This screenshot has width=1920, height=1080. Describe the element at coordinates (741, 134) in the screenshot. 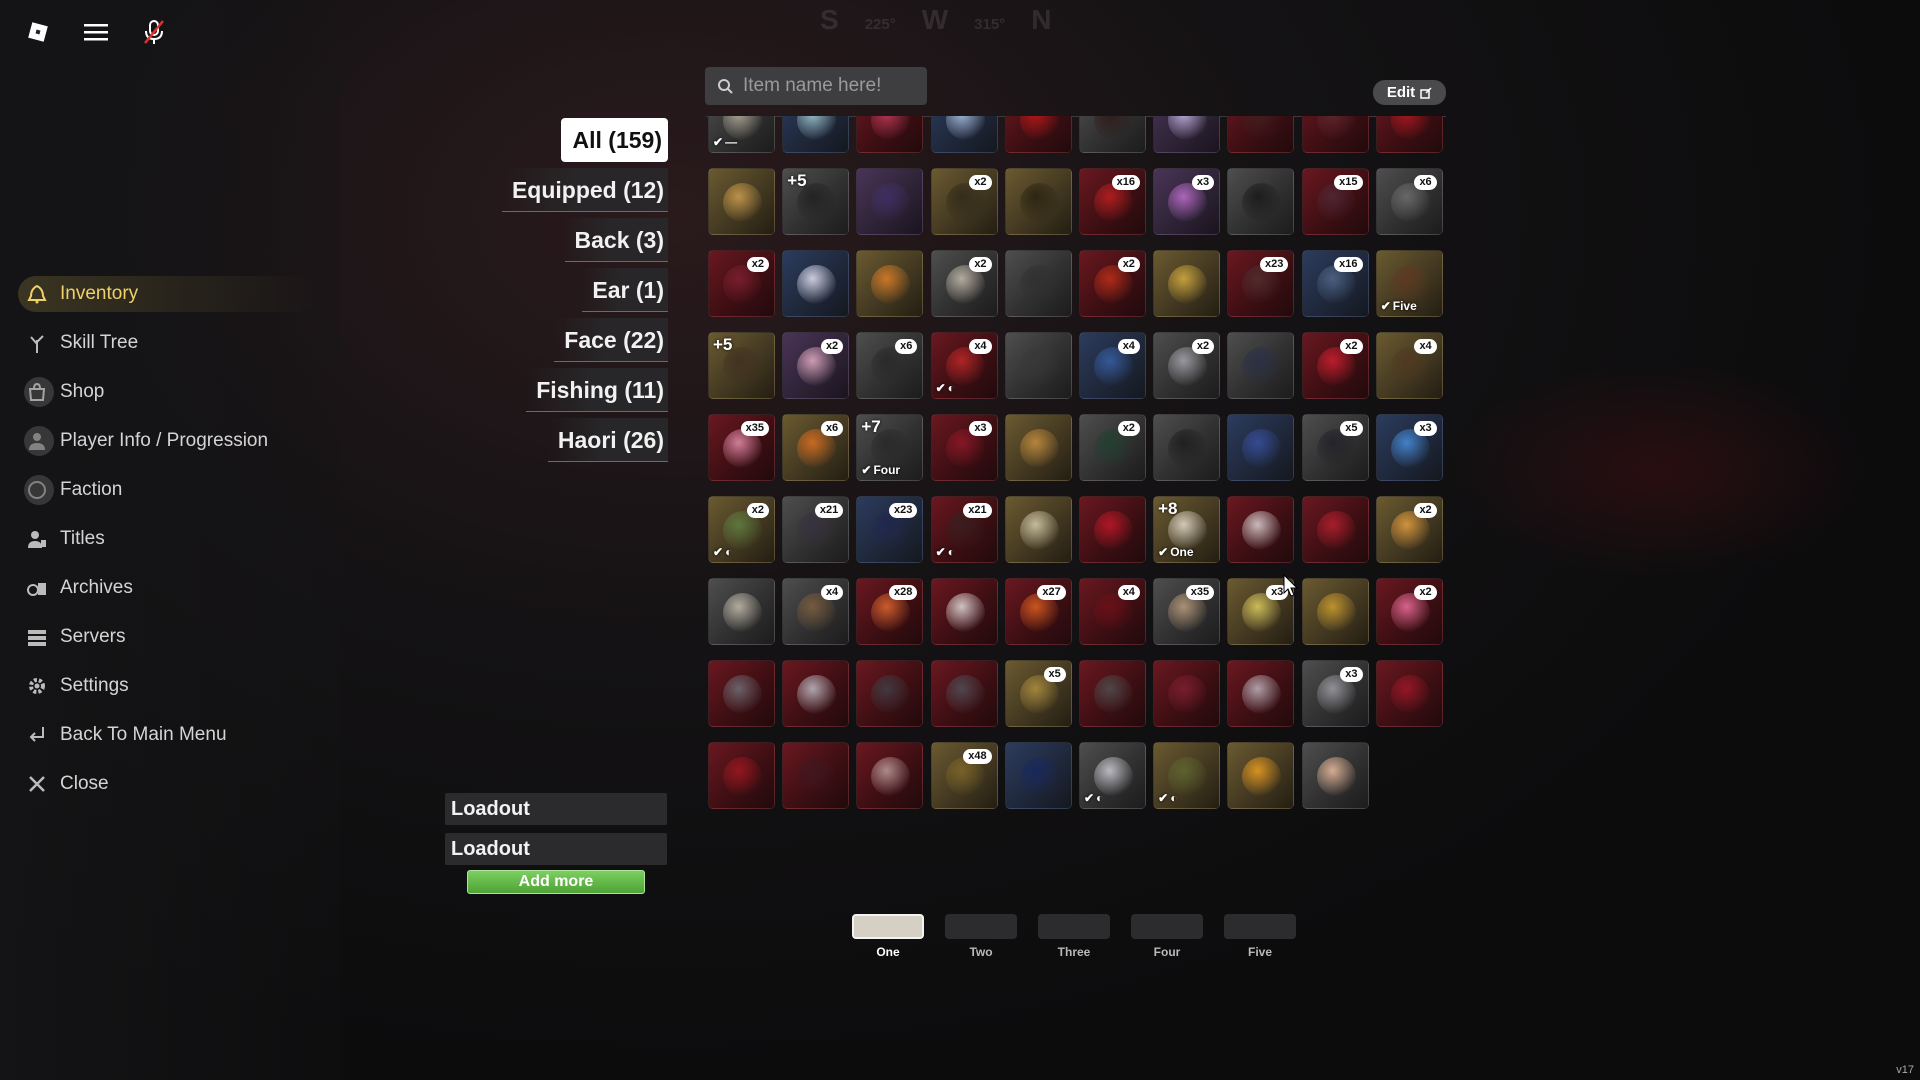

I see `inventory-item: ✔ —` at that location.